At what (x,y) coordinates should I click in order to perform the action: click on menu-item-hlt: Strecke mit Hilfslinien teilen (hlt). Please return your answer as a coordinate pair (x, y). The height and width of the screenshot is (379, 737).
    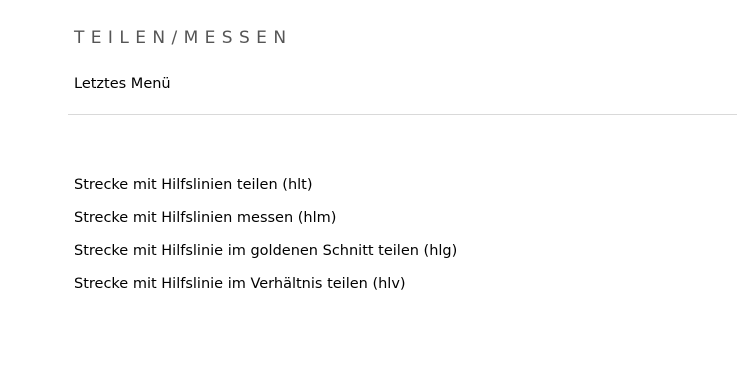
    Looking at the image, I should click on (265, 190).